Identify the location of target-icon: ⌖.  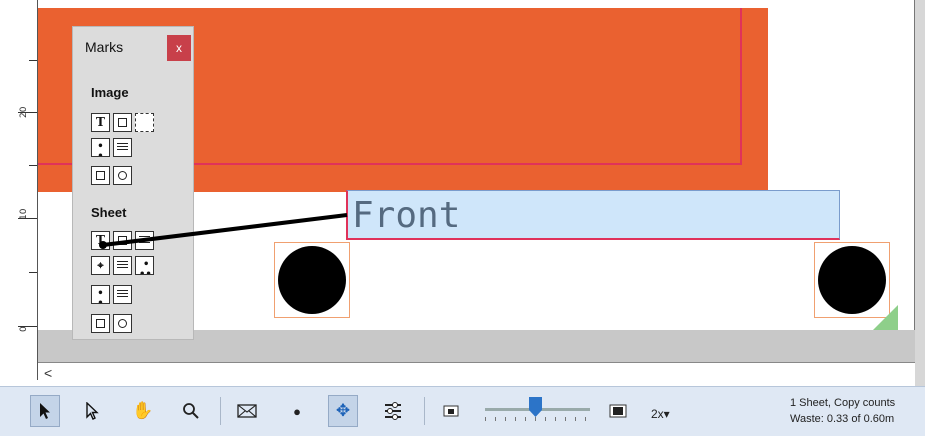
(100, 265).